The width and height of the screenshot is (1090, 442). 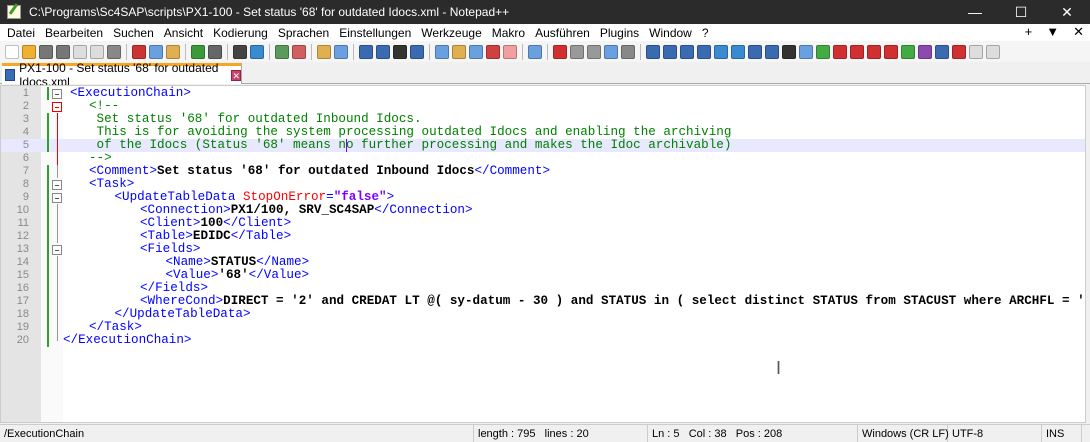 I want to click on undo-icon, so click(x=198, y=51).